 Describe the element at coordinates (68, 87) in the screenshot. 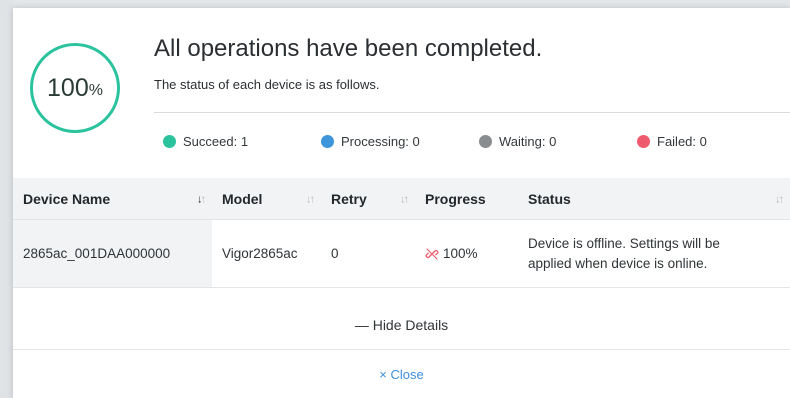

I see `progress-value: 100` at that location.